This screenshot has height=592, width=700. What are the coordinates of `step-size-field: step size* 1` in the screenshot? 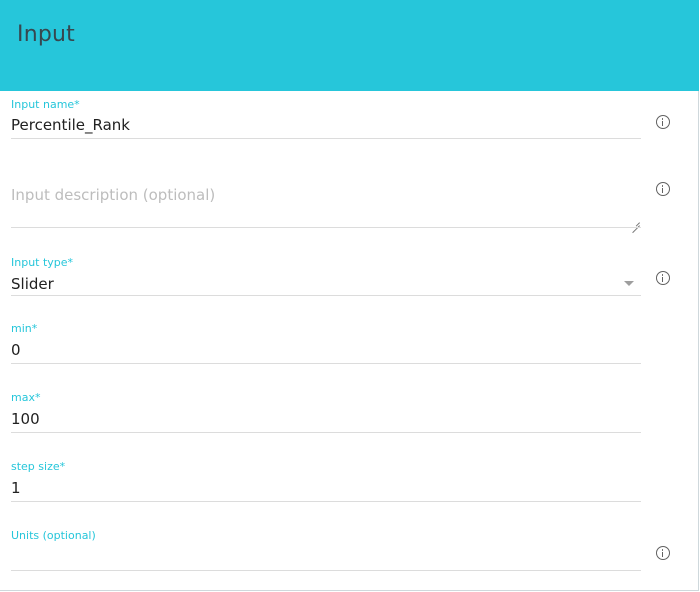 It's located at (326, 481).